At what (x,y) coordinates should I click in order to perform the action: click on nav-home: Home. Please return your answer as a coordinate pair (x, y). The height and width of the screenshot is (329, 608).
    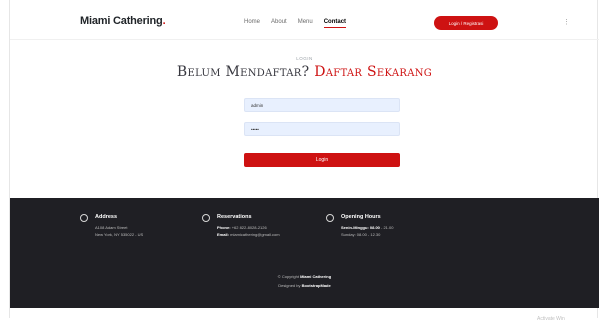
    Looking at the image, I should click on (252, 23).